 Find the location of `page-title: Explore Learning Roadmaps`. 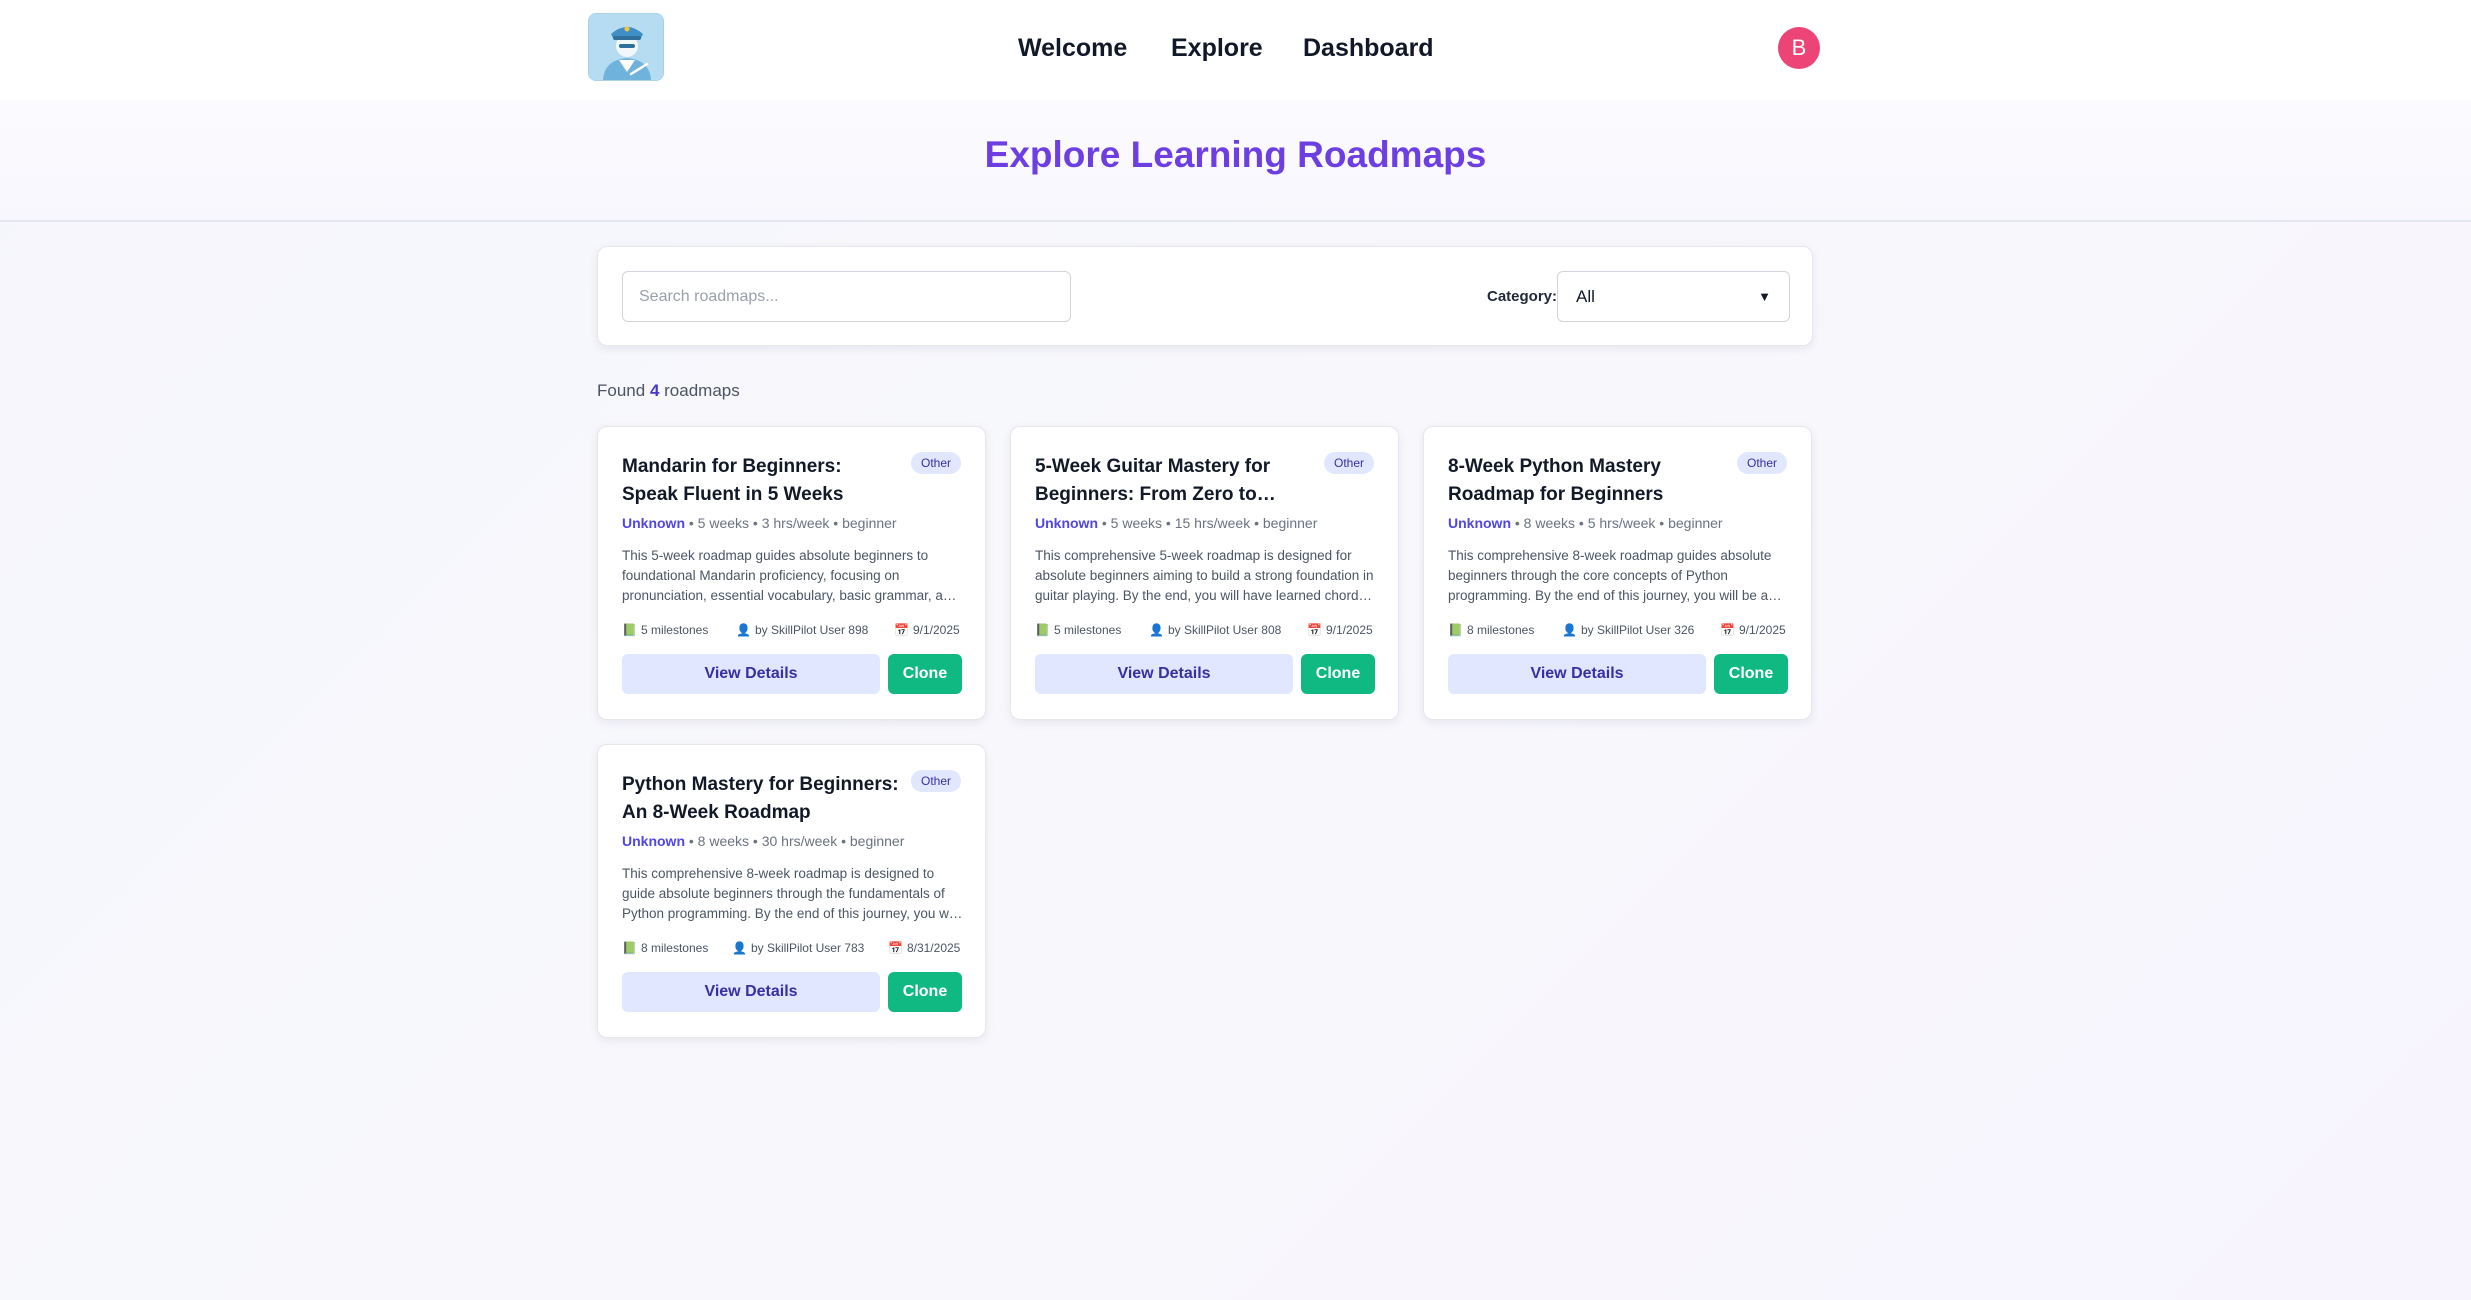

page-title: Explore Learning Roadmaps is located at coordinates (1235, 154).